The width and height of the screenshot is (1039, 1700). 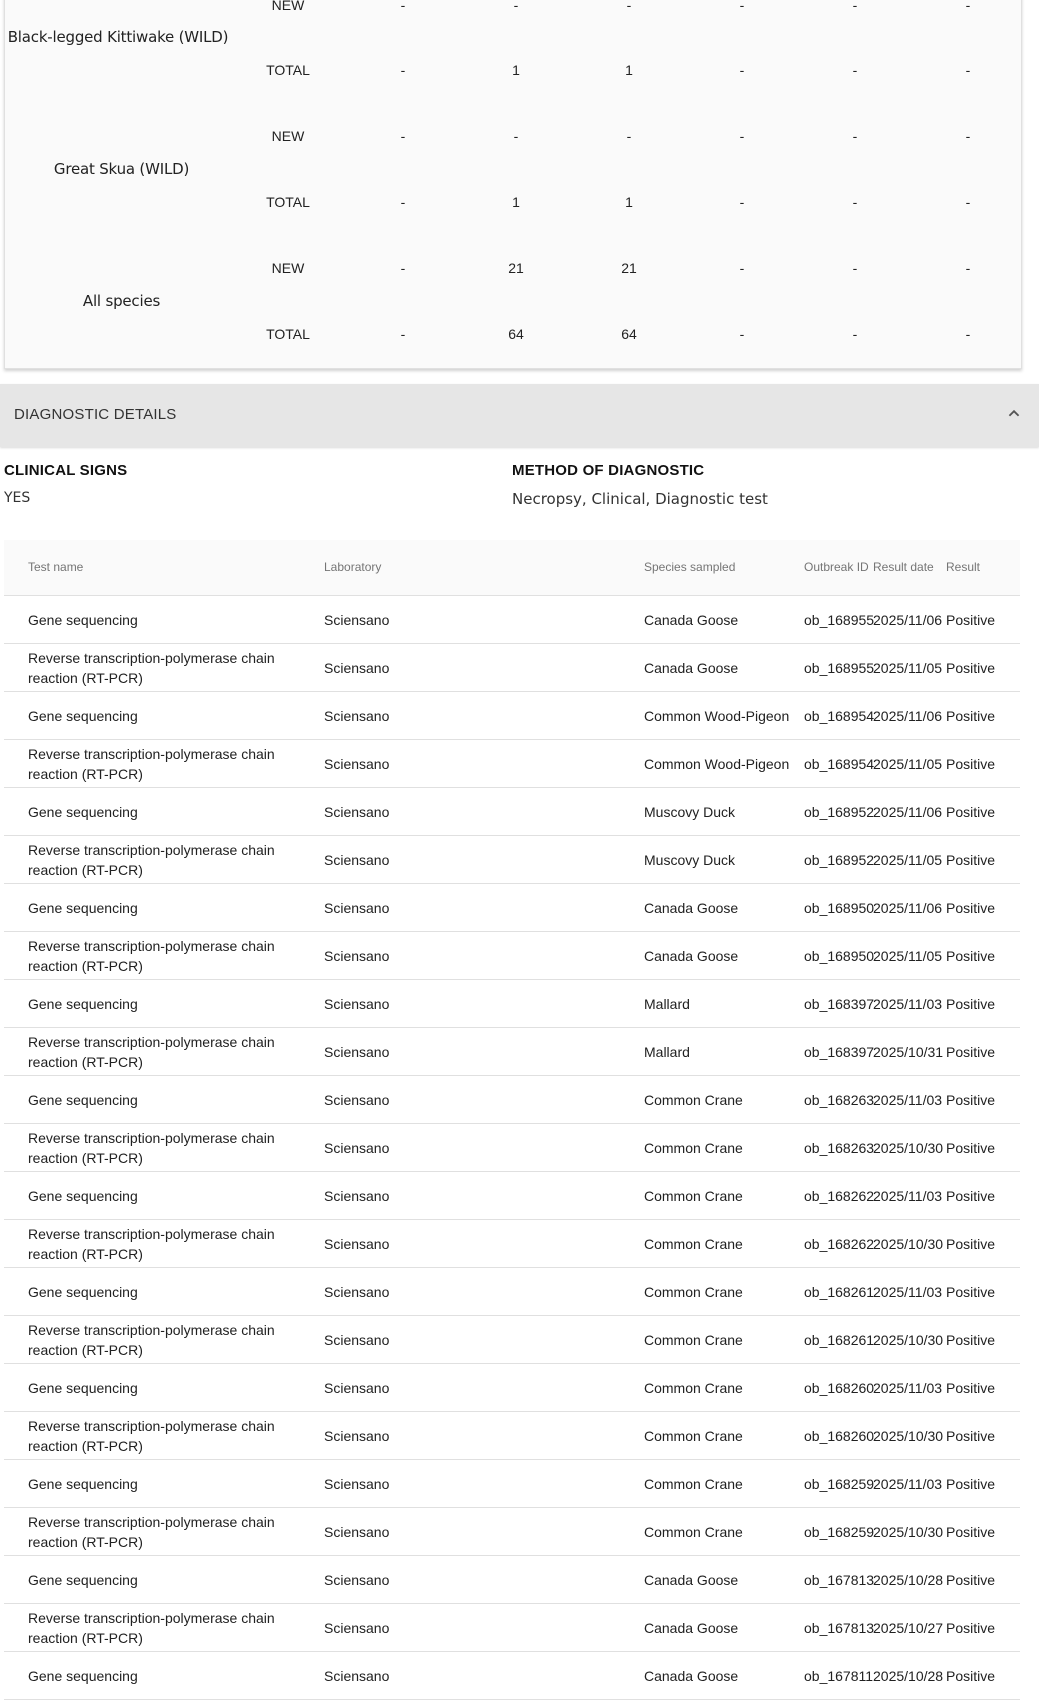 I want to click on outbreak-id-cell: ob_168397, so click(x=839, y=1051).